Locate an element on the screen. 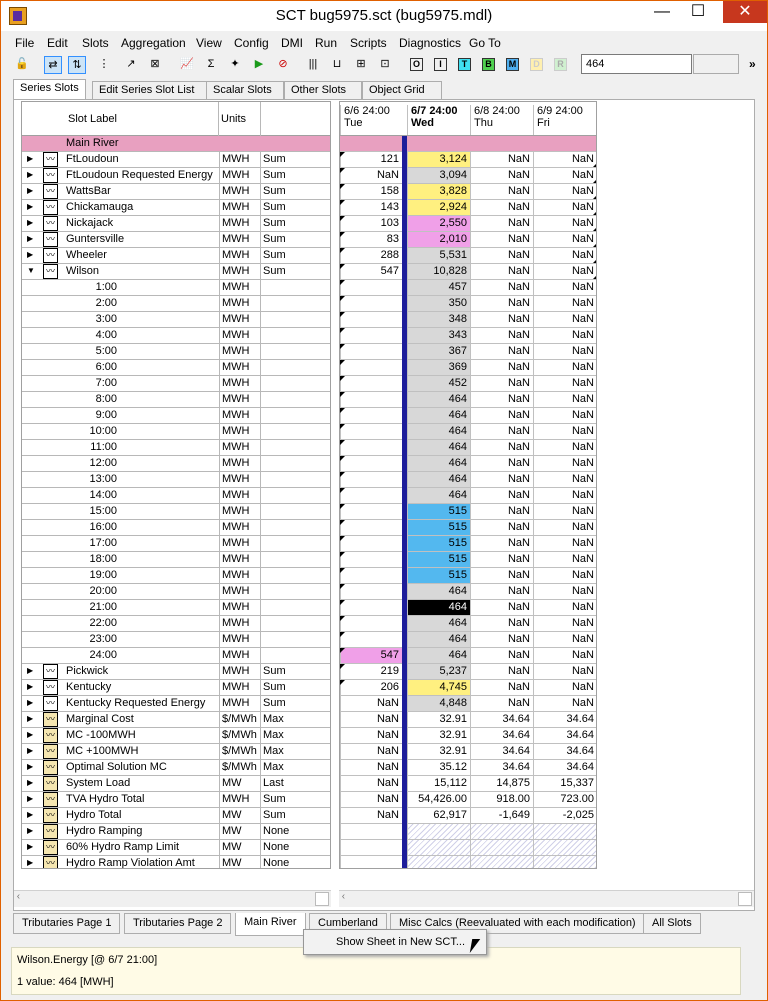 This screenshot has width=768, height=1001. stop-icon: ⊘ is located at coordinates (283, 65).